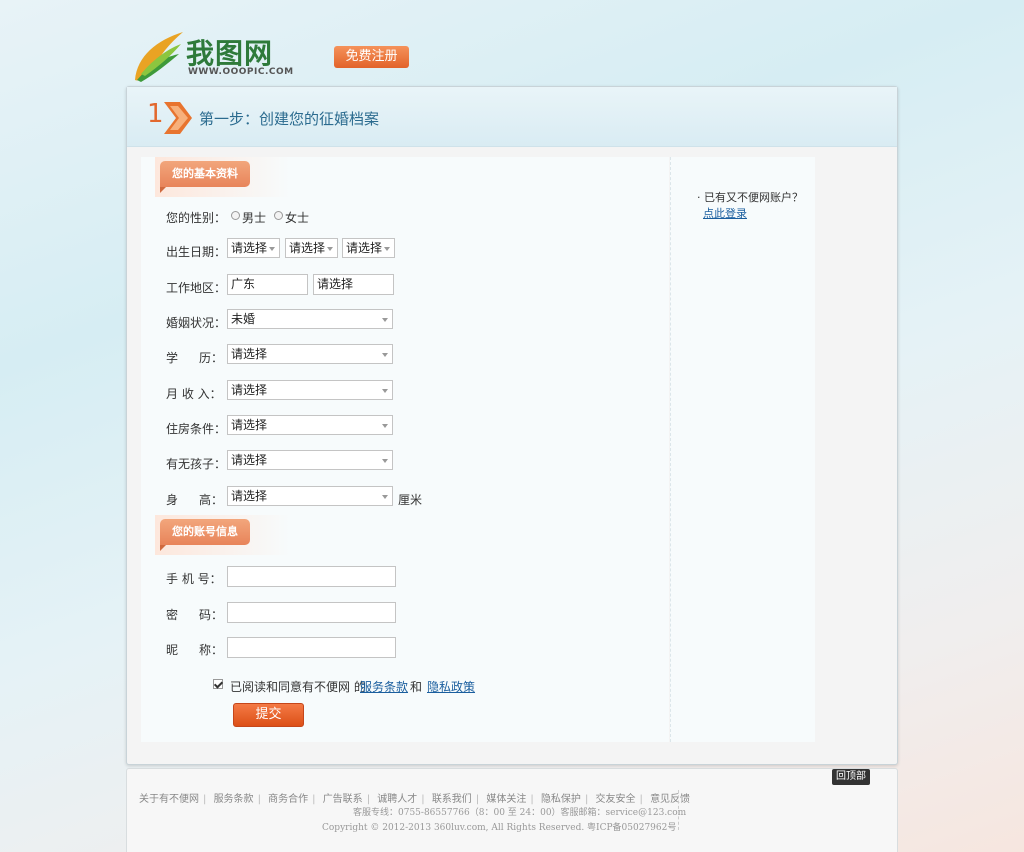  I want to click on password-field, so click(311, 612).